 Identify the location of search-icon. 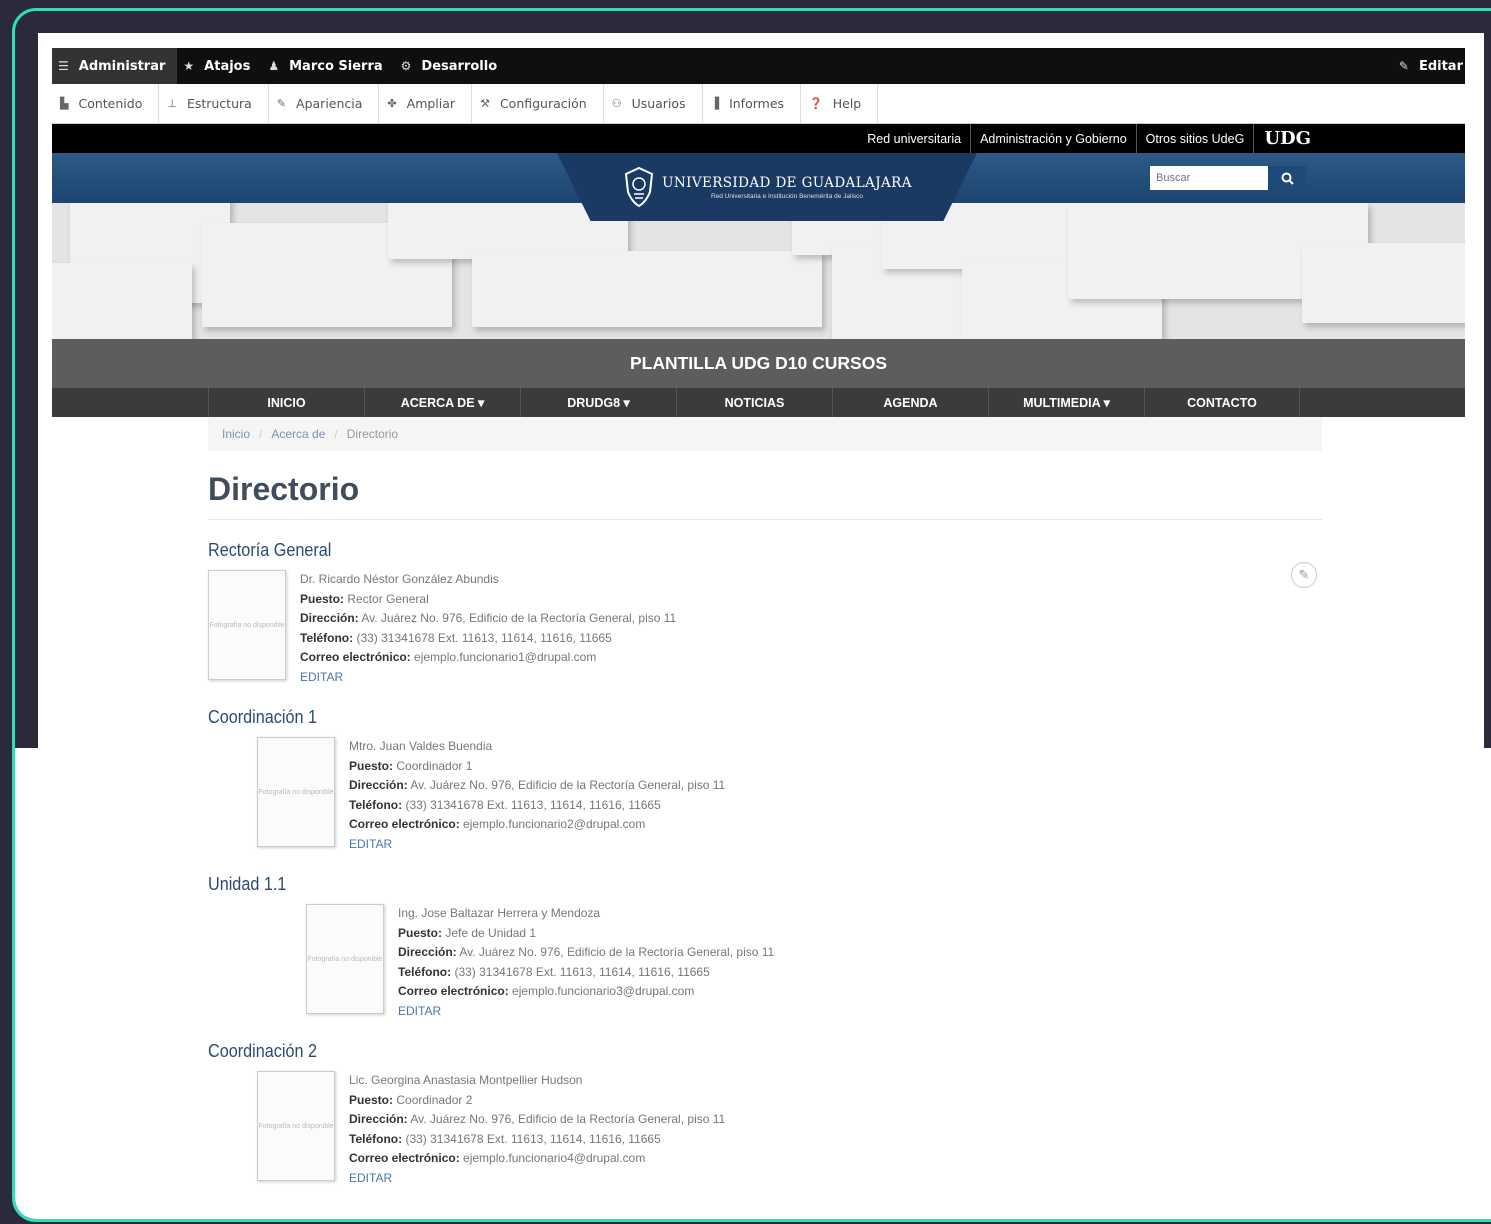
(1287, 178).